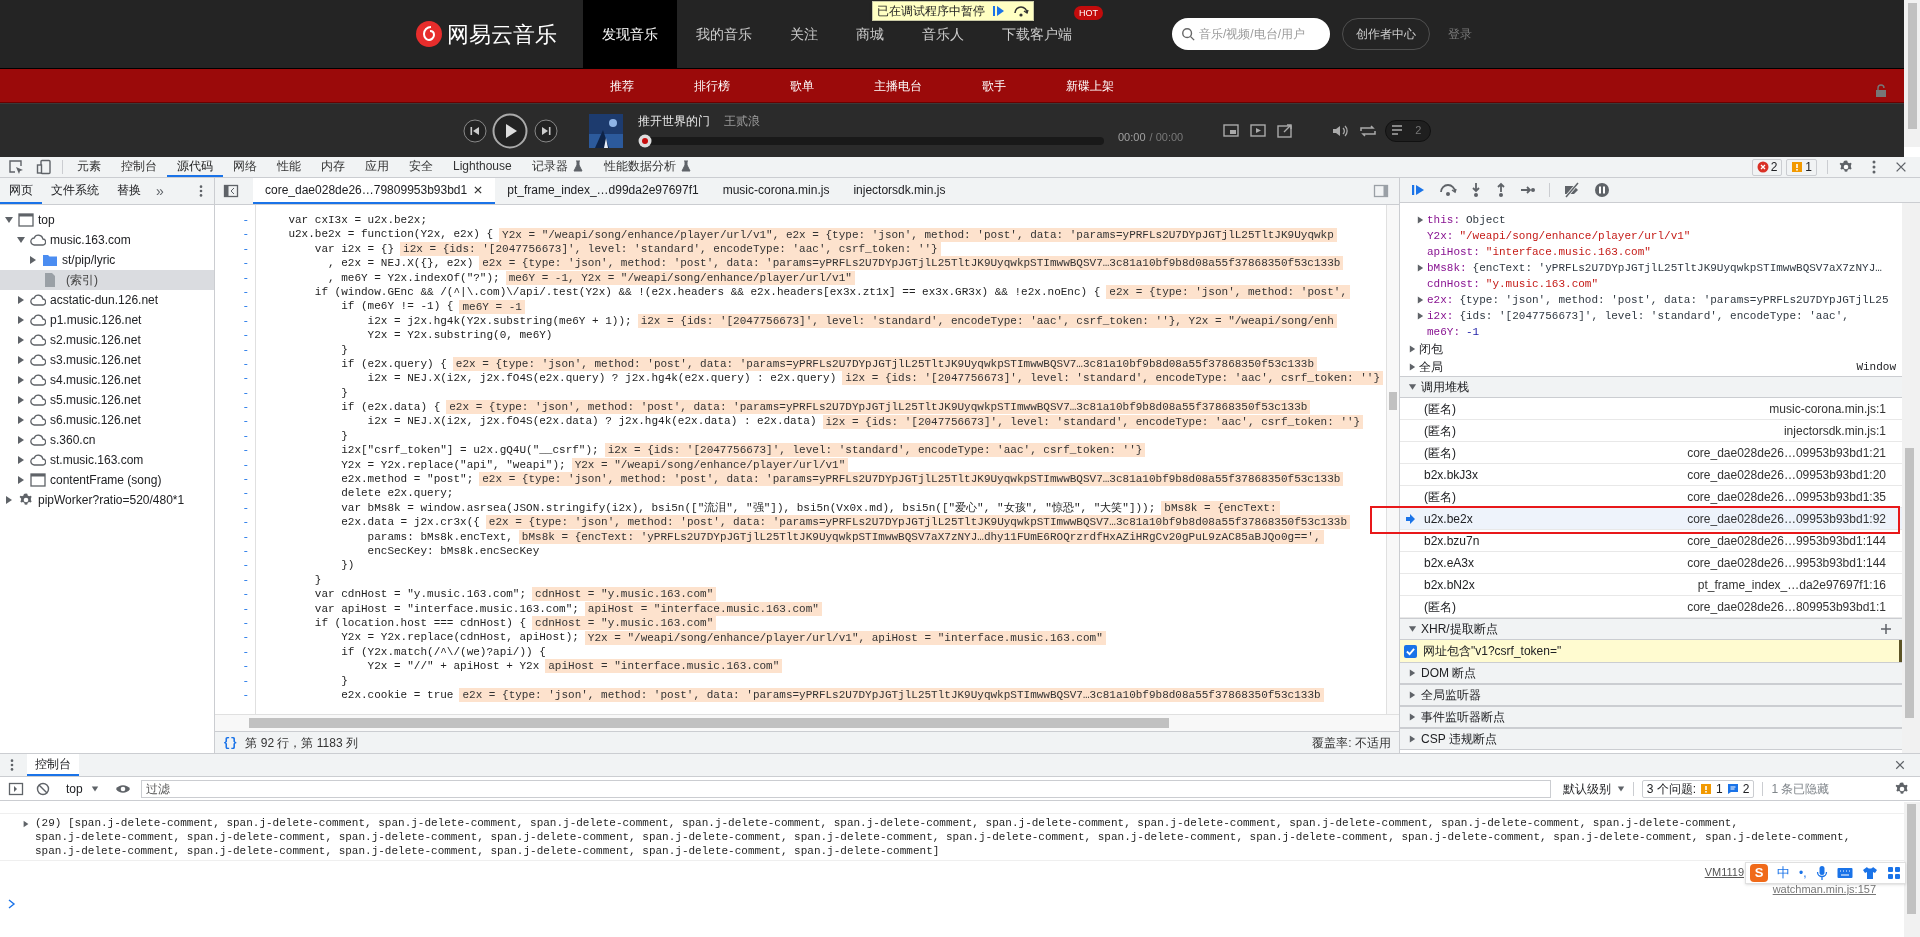 The width and height of the screenshot is (1920, 937). Describe the element at coordinates (245, 167) in the screenshot. I see `panel-tab: 网络` at that location.